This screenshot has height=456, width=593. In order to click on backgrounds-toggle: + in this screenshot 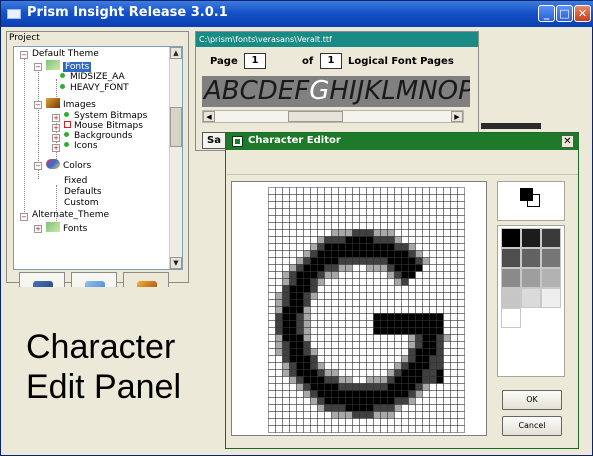, I will do `click(56, 138)`.